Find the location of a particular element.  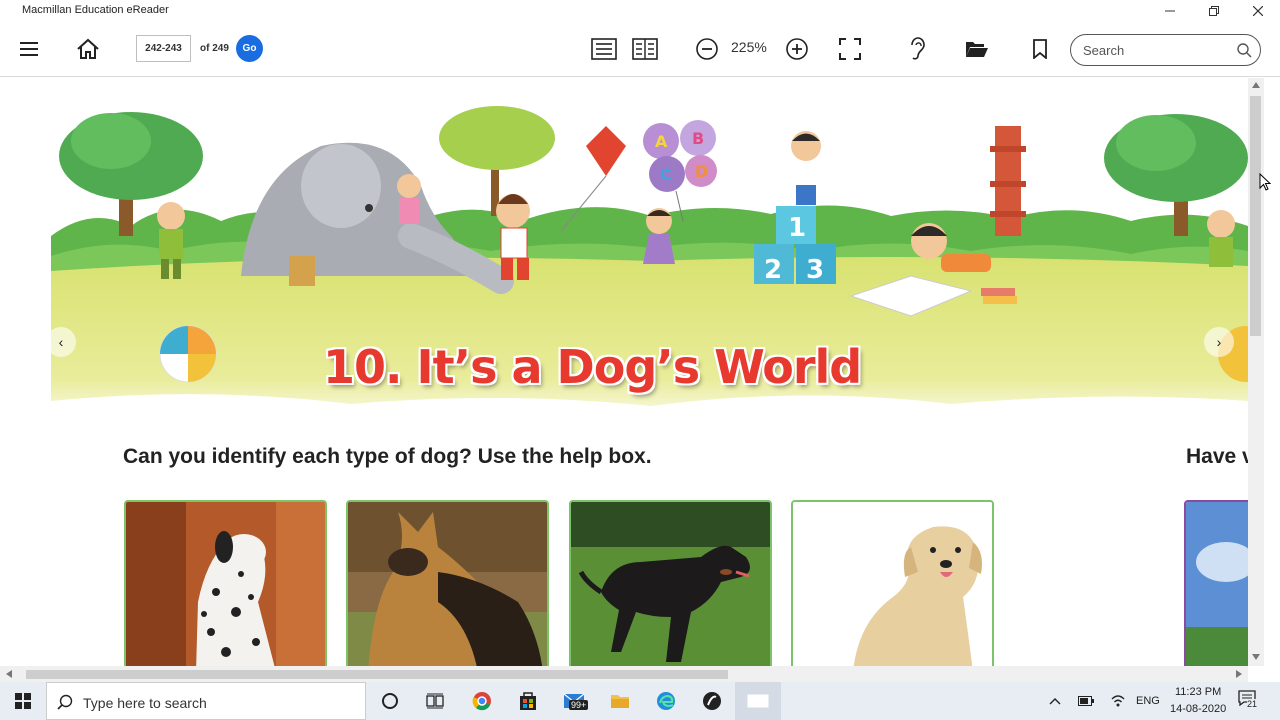

input-language: ENG is located at coordinates (1148, 701).